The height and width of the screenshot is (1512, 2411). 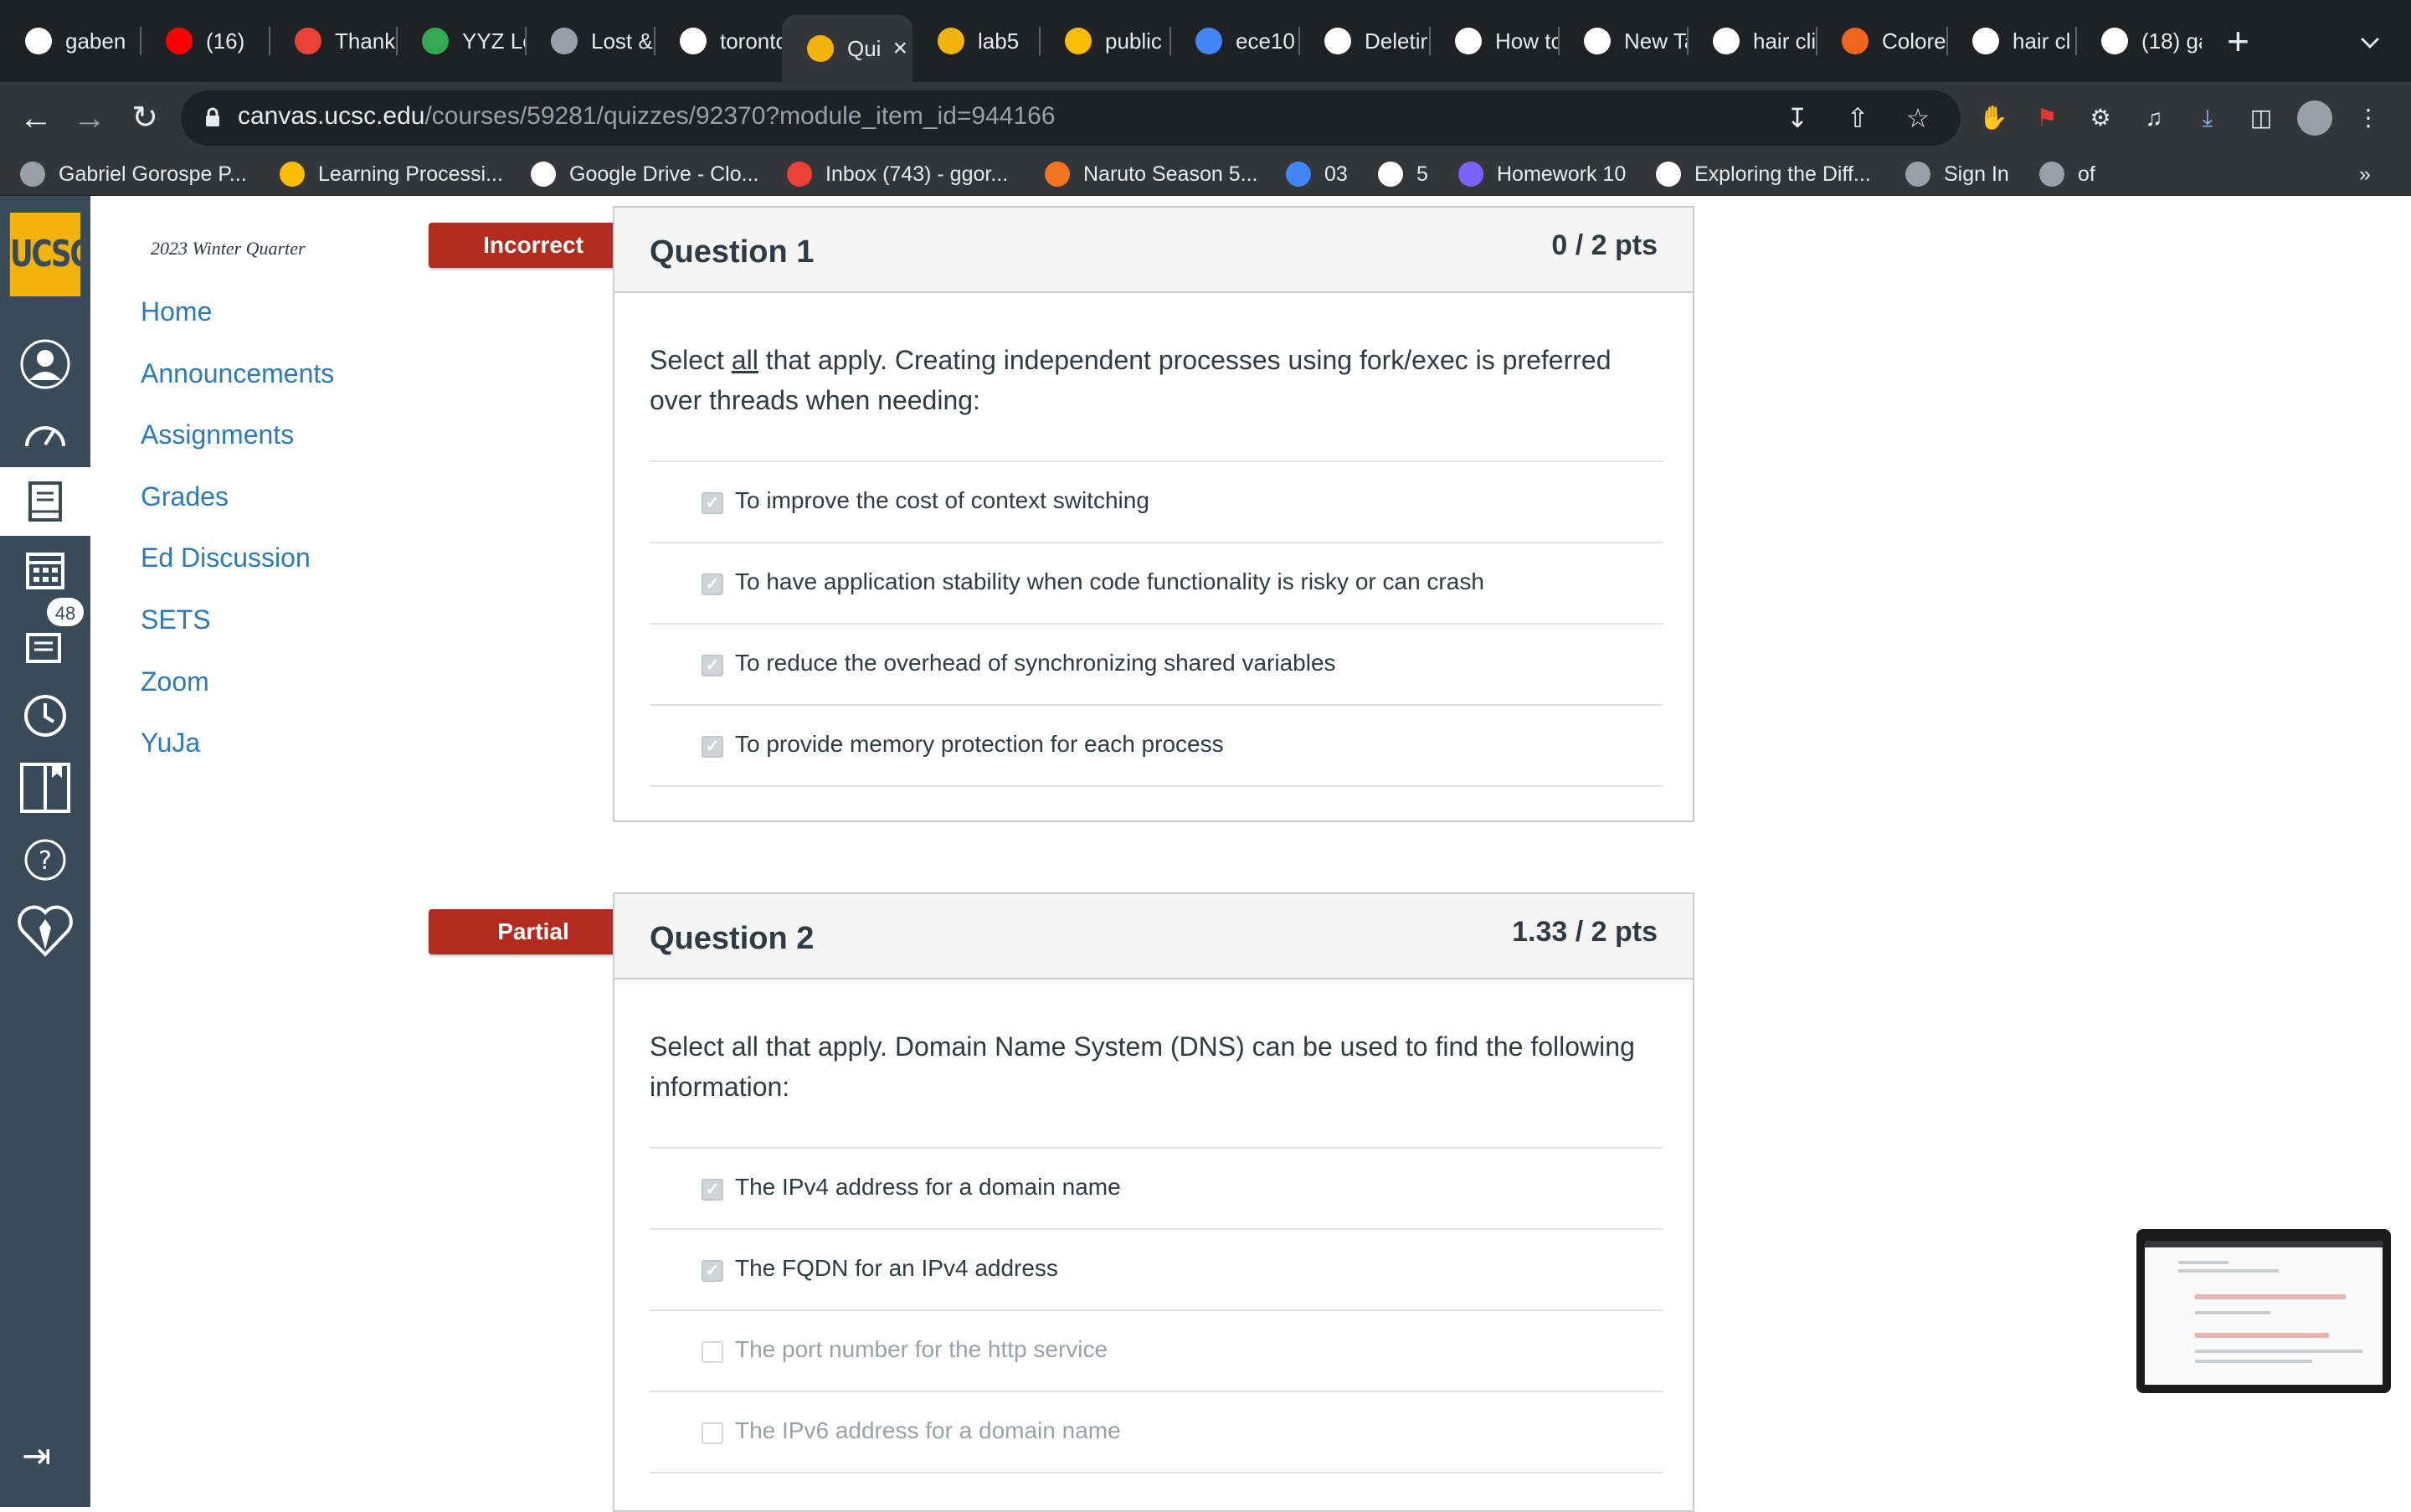 I want to click on browser-tab: Deletir, so click(x=1364, y=41).